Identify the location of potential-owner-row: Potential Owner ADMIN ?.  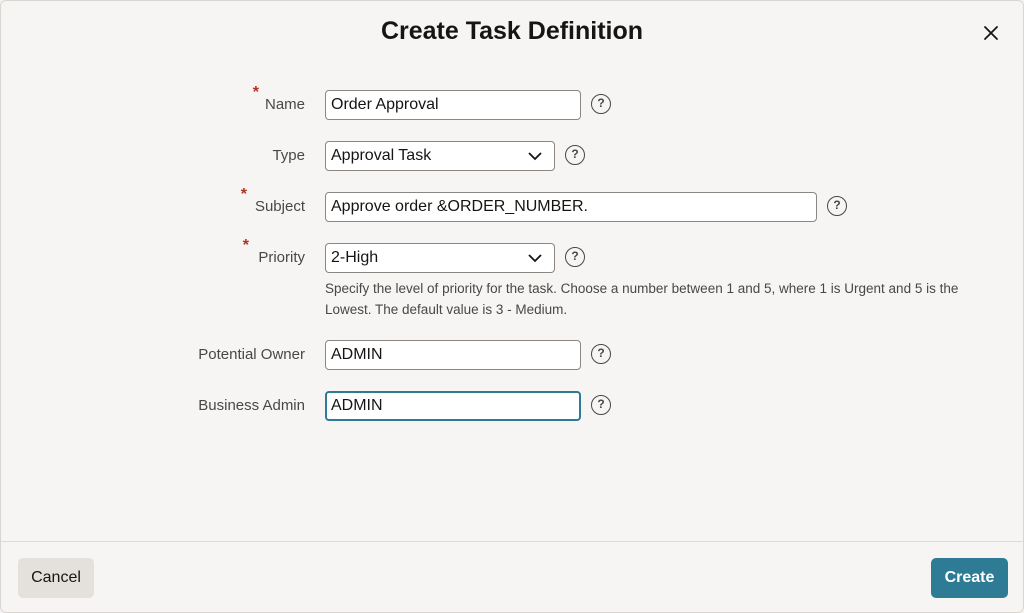
(512, 355).